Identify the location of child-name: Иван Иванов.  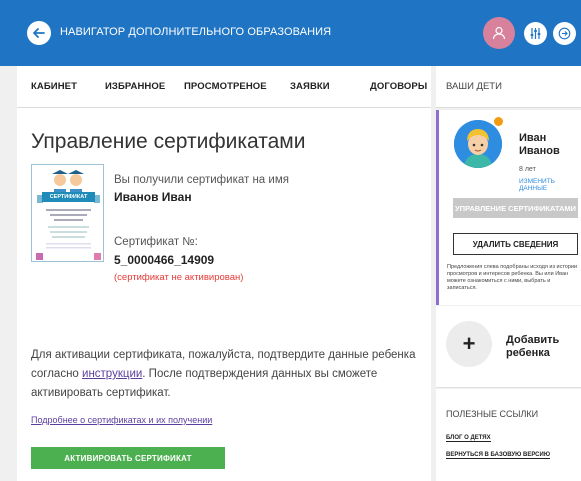
(539, 145).